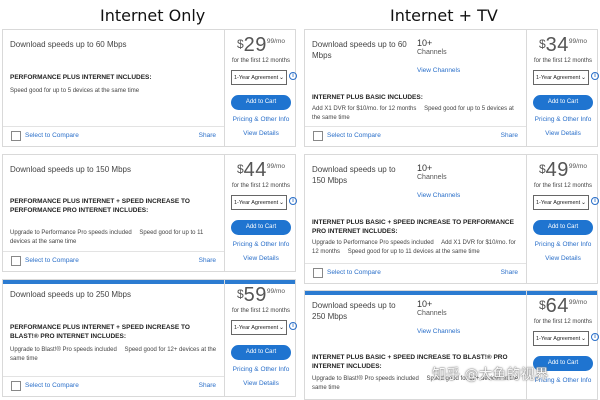 This screenshot has width=600, height=400. Describe the element at coordinates (63, 350) in the screenshot. I see `feature-item: Upgrade to Blast!® Pro speeds included` at that location.